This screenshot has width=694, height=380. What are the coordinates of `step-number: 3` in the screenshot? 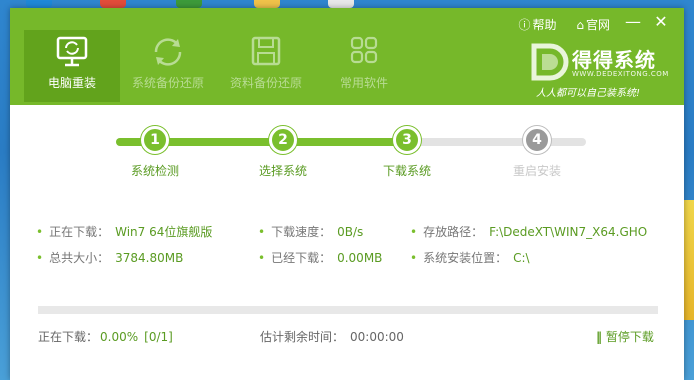 It's located at (407, 140).